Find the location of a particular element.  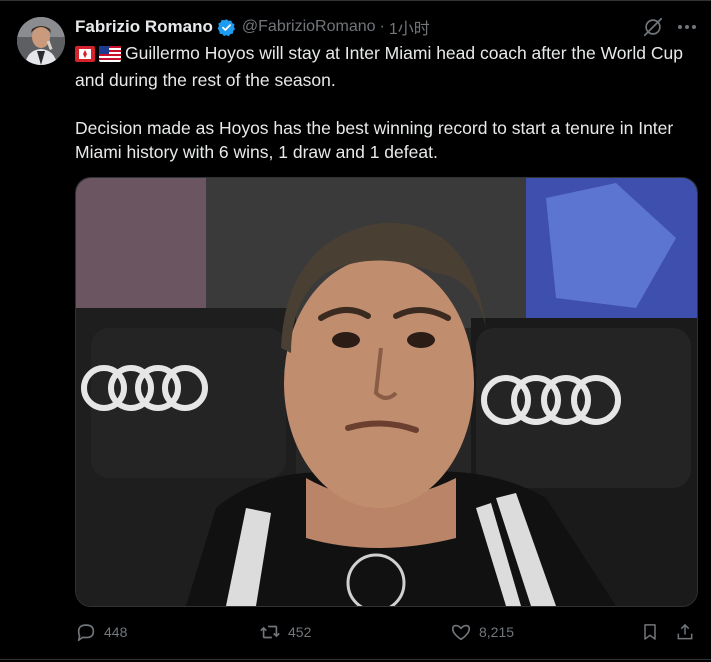

bottom-divider is located at coordinates (355, 659).